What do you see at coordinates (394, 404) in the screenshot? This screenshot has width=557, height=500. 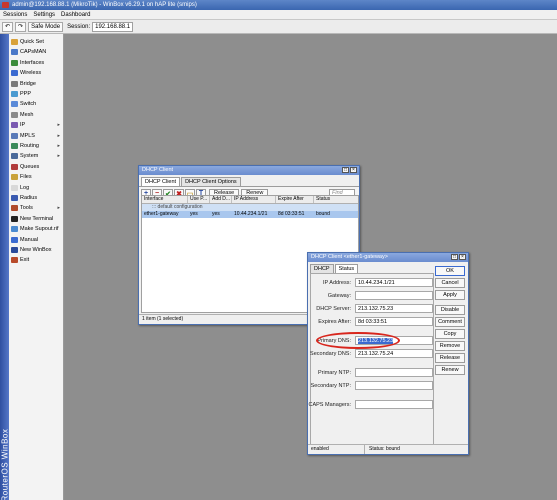 I see `caps-managers-field` at bounding box center [394, 404].